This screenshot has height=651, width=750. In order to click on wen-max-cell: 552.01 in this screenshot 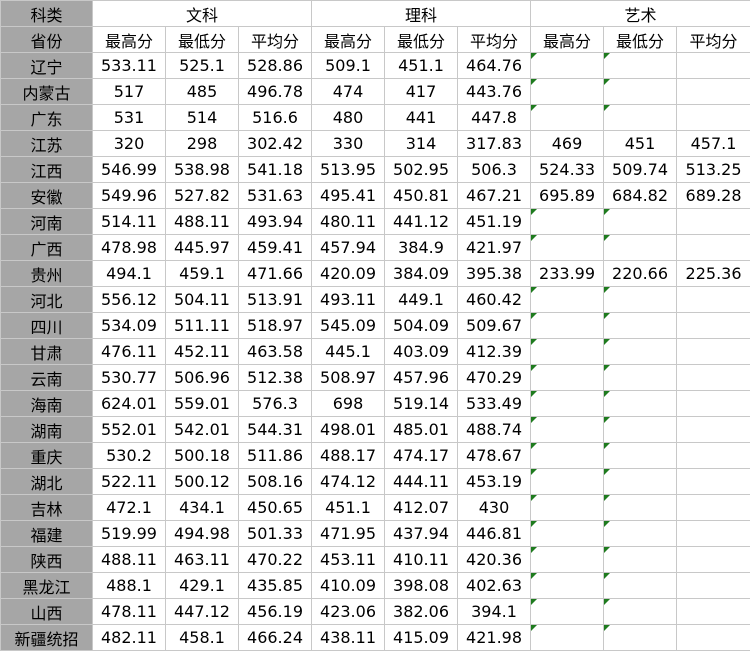, I will do `click(129, 429)`.